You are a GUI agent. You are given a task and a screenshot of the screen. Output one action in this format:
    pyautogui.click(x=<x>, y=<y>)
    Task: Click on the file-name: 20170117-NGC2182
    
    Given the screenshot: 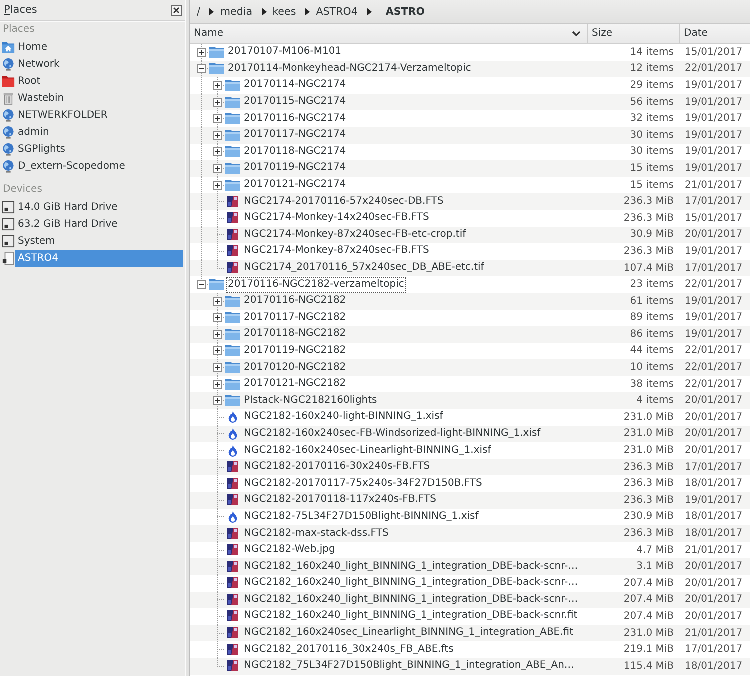 What is the action you would take?
    pyautogui.click(x=295, y=317)
    